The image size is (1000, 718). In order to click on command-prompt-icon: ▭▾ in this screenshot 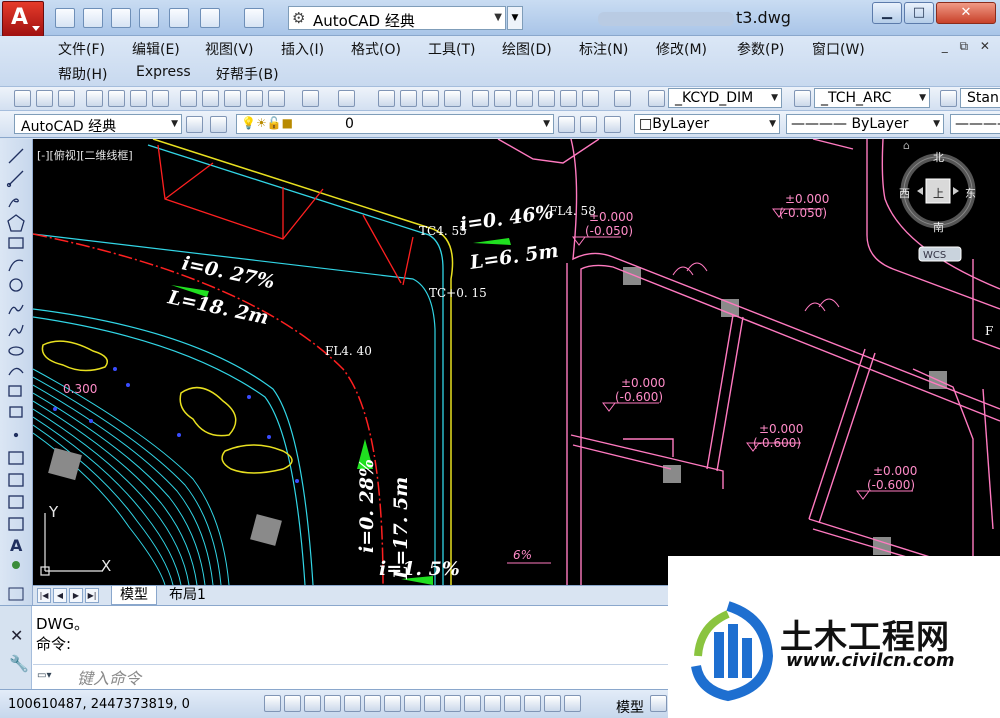, I will do `click(52, 677)`.